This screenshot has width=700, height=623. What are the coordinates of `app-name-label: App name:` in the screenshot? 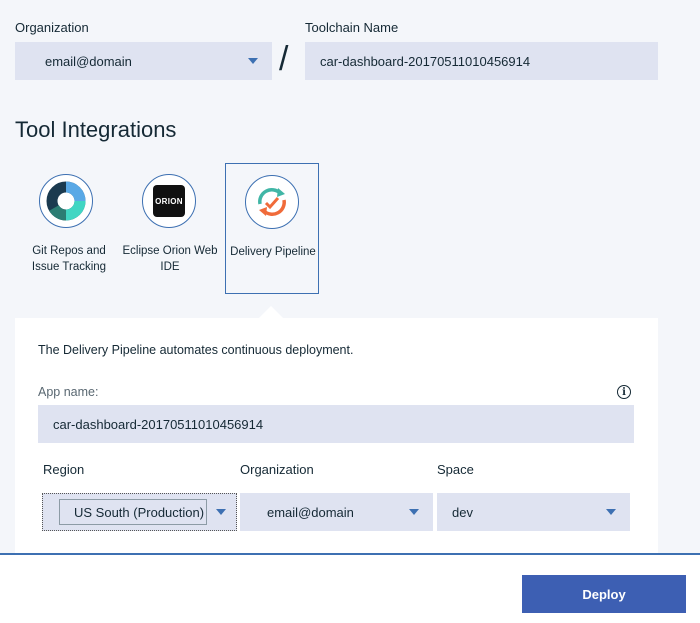 It's located at (68, 392).